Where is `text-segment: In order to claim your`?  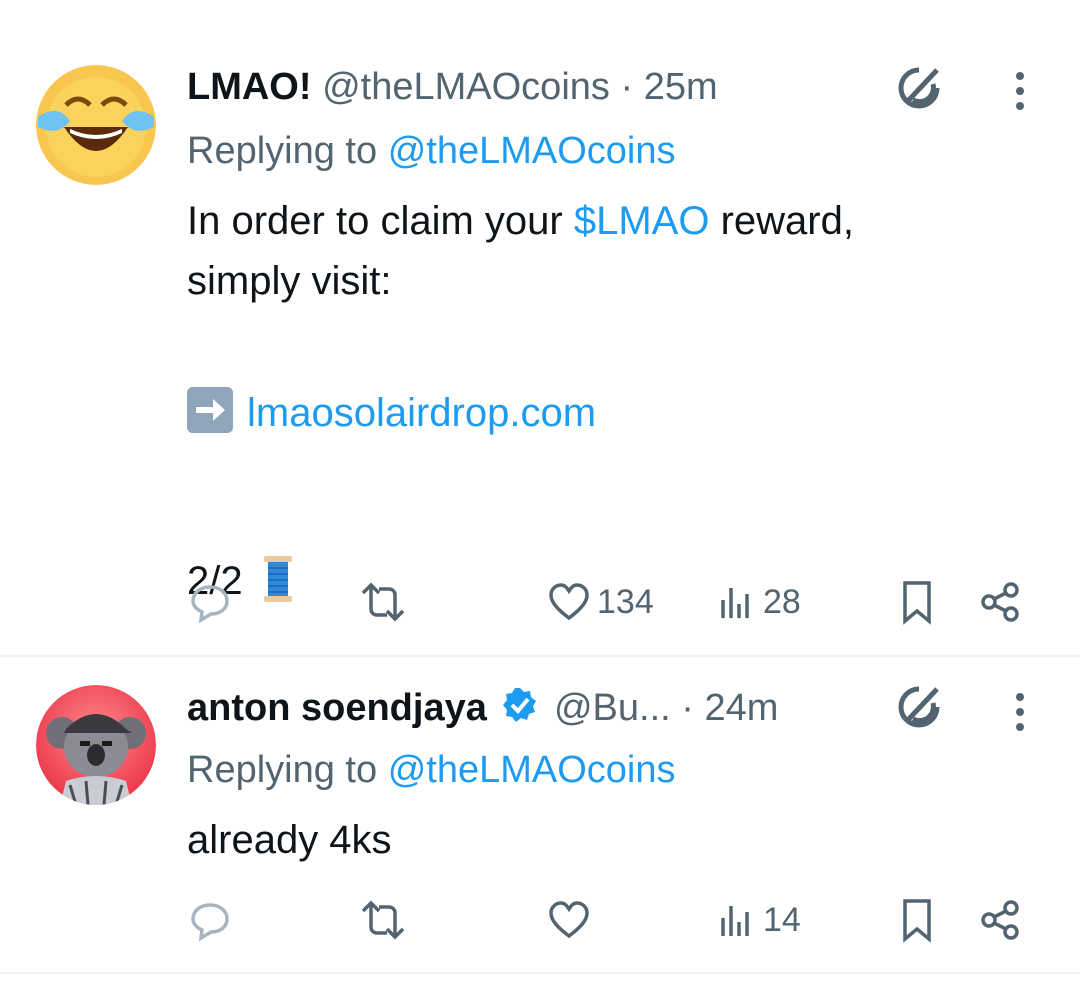
text-segment: In order to claim your is located at coordinates (375, 221).